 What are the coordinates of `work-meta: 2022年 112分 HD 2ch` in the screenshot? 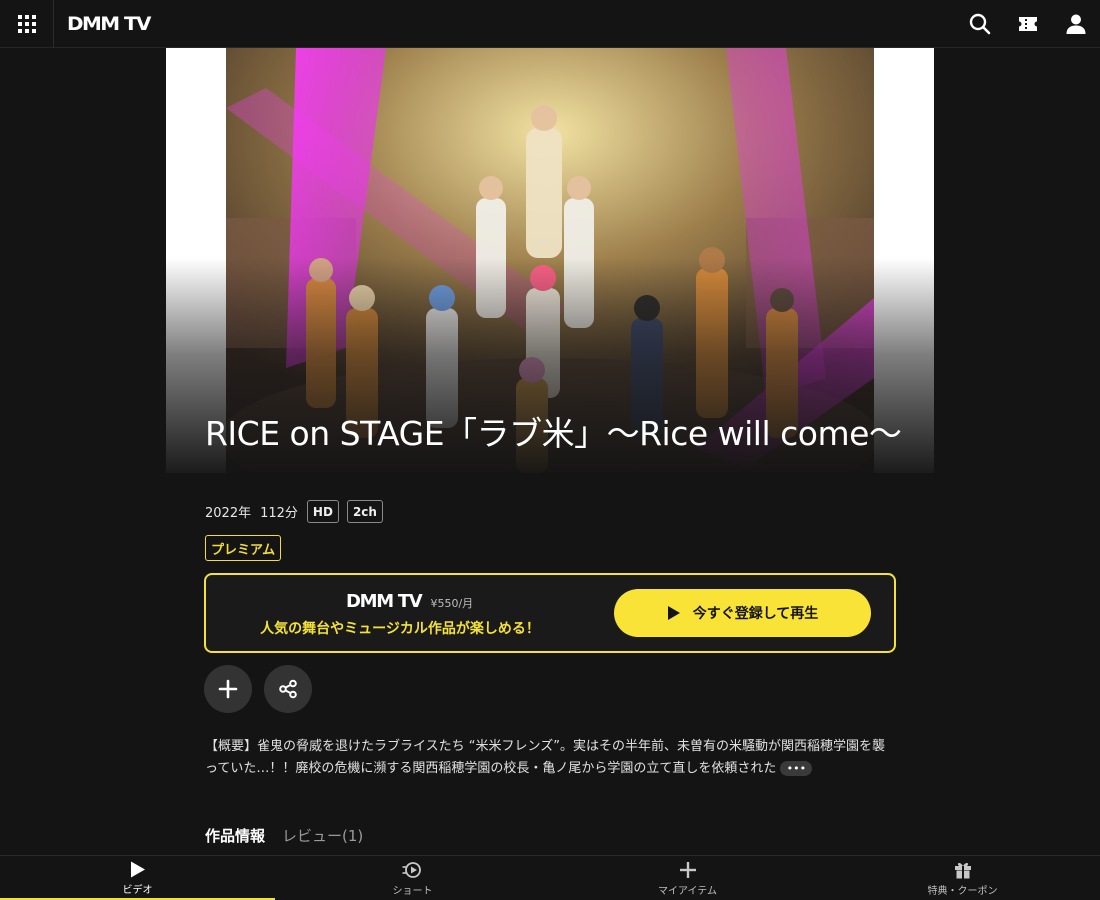 It's located at (298, 511).